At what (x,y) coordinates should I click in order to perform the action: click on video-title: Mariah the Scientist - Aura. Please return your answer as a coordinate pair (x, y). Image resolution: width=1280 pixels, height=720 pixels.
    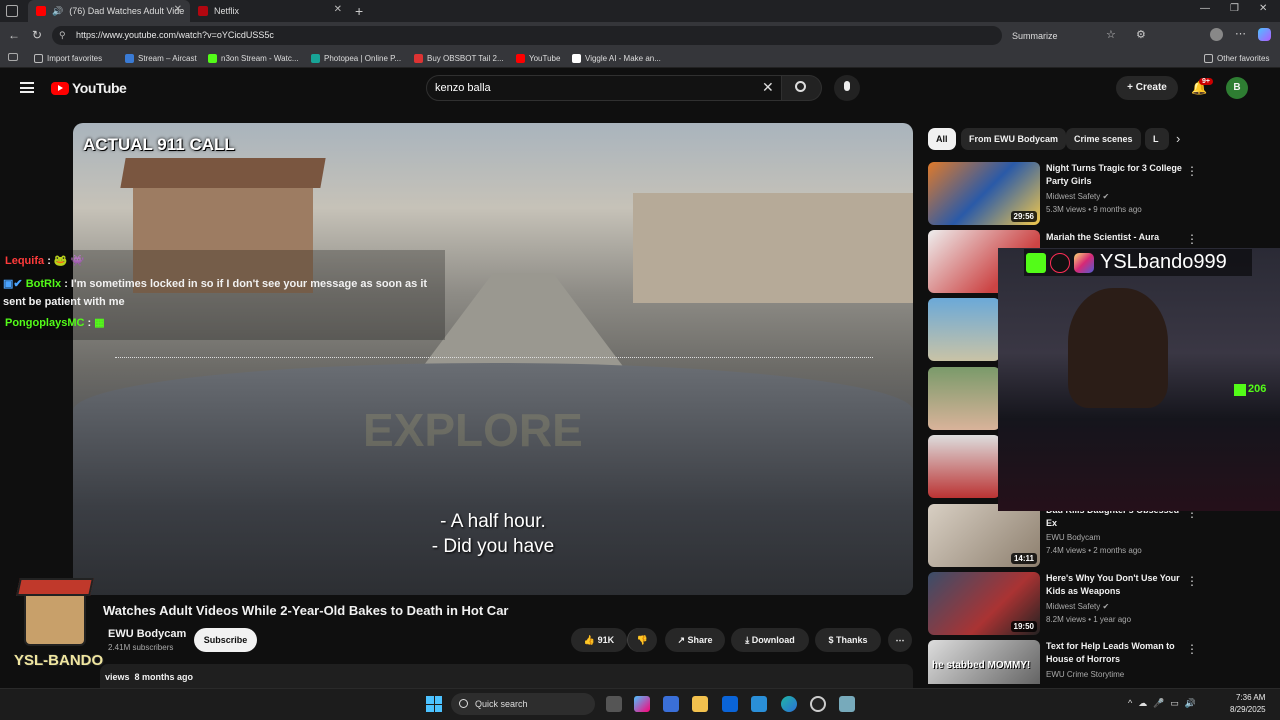
    Looking at the image, I should click on (1116, 237).